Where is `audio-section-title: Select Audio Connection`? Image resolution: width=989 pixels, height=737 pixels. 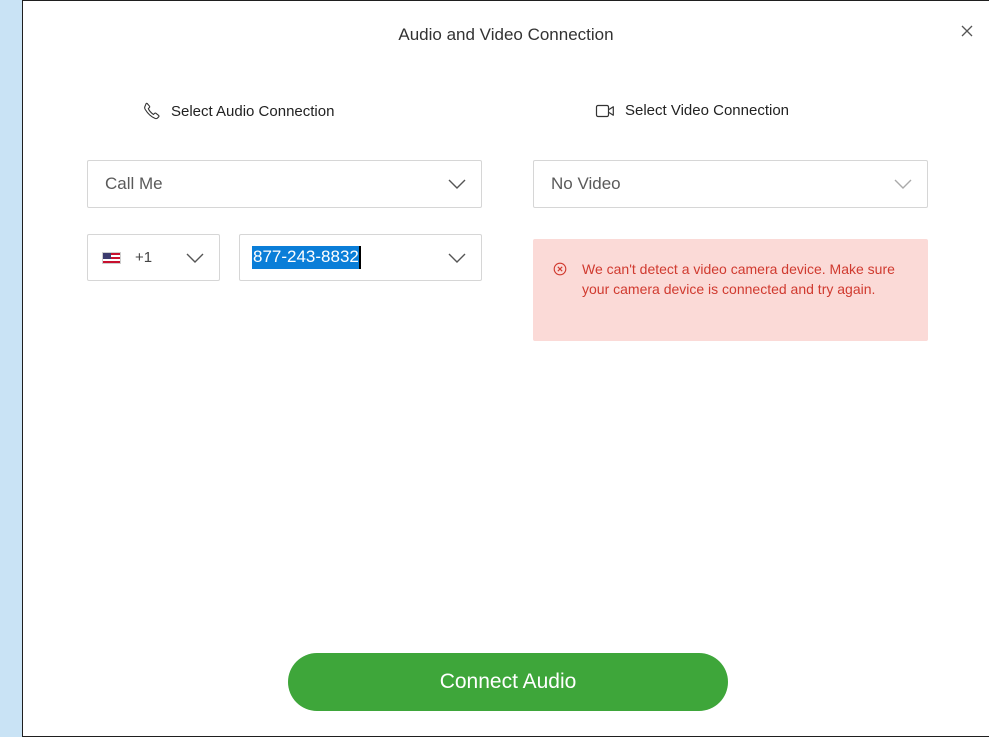 audio-section-title: Select Audio Connection is located at coordinates (253, 111).